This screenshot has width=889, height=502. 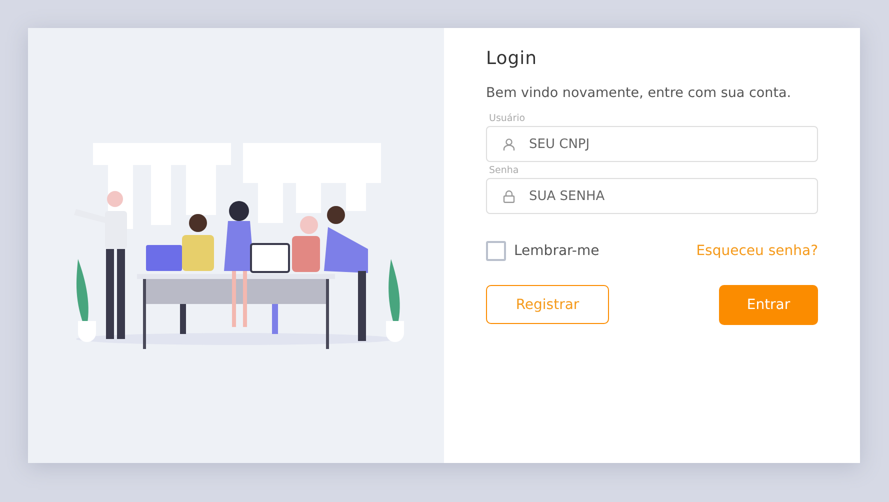 I want to click on remember-label: Lembrar-me, so click(x=557, y=251).